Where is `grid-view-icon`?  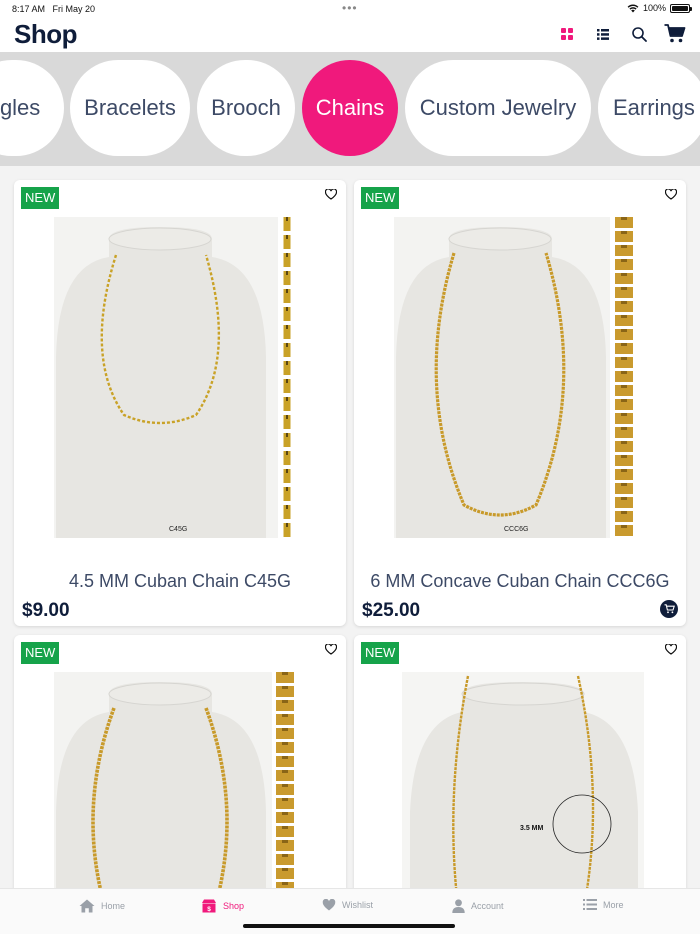 grid-view-icon is located at coordinates (567, 34).